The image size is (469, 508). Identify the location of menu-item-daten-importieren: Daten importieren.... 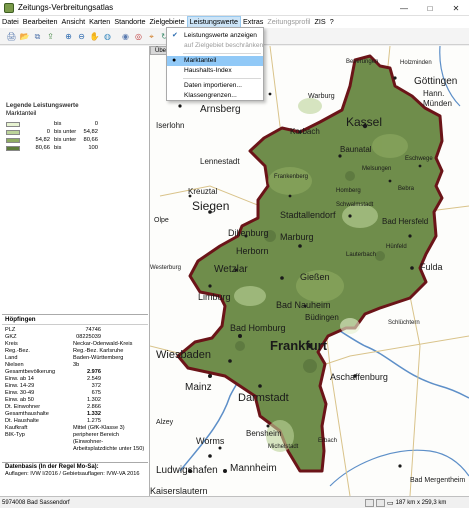
(215, 86).